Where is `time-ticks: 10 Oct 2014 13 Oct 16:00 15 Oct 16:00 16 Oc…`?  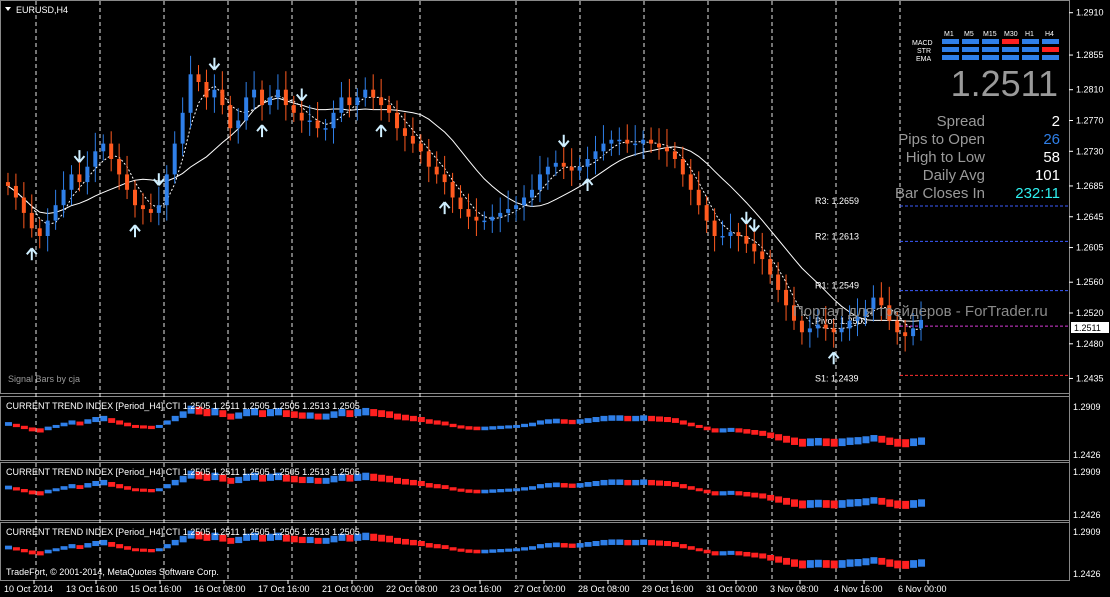
time-ticks: 10 Oct 2014 13 Oct 16:00 15 Oct 16:00 16 Oc… is located at coordinates (475, 587).